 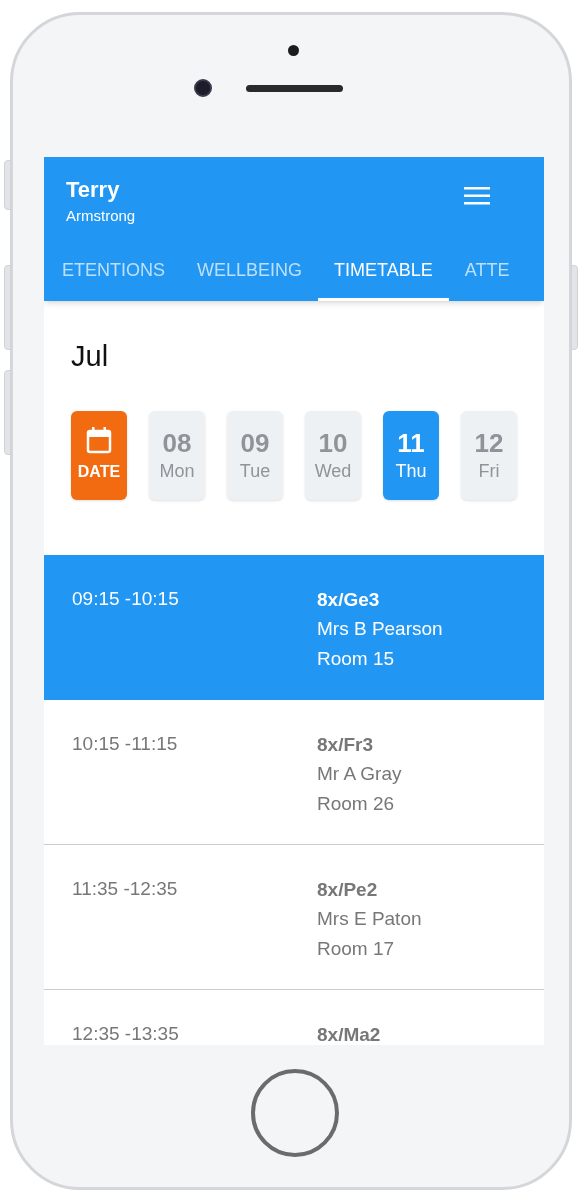 I want to click on lesson-row: 09:15 -10:15 8x/Ge3 Mrs B Pearson Room 15, so click(x=294, y=627).